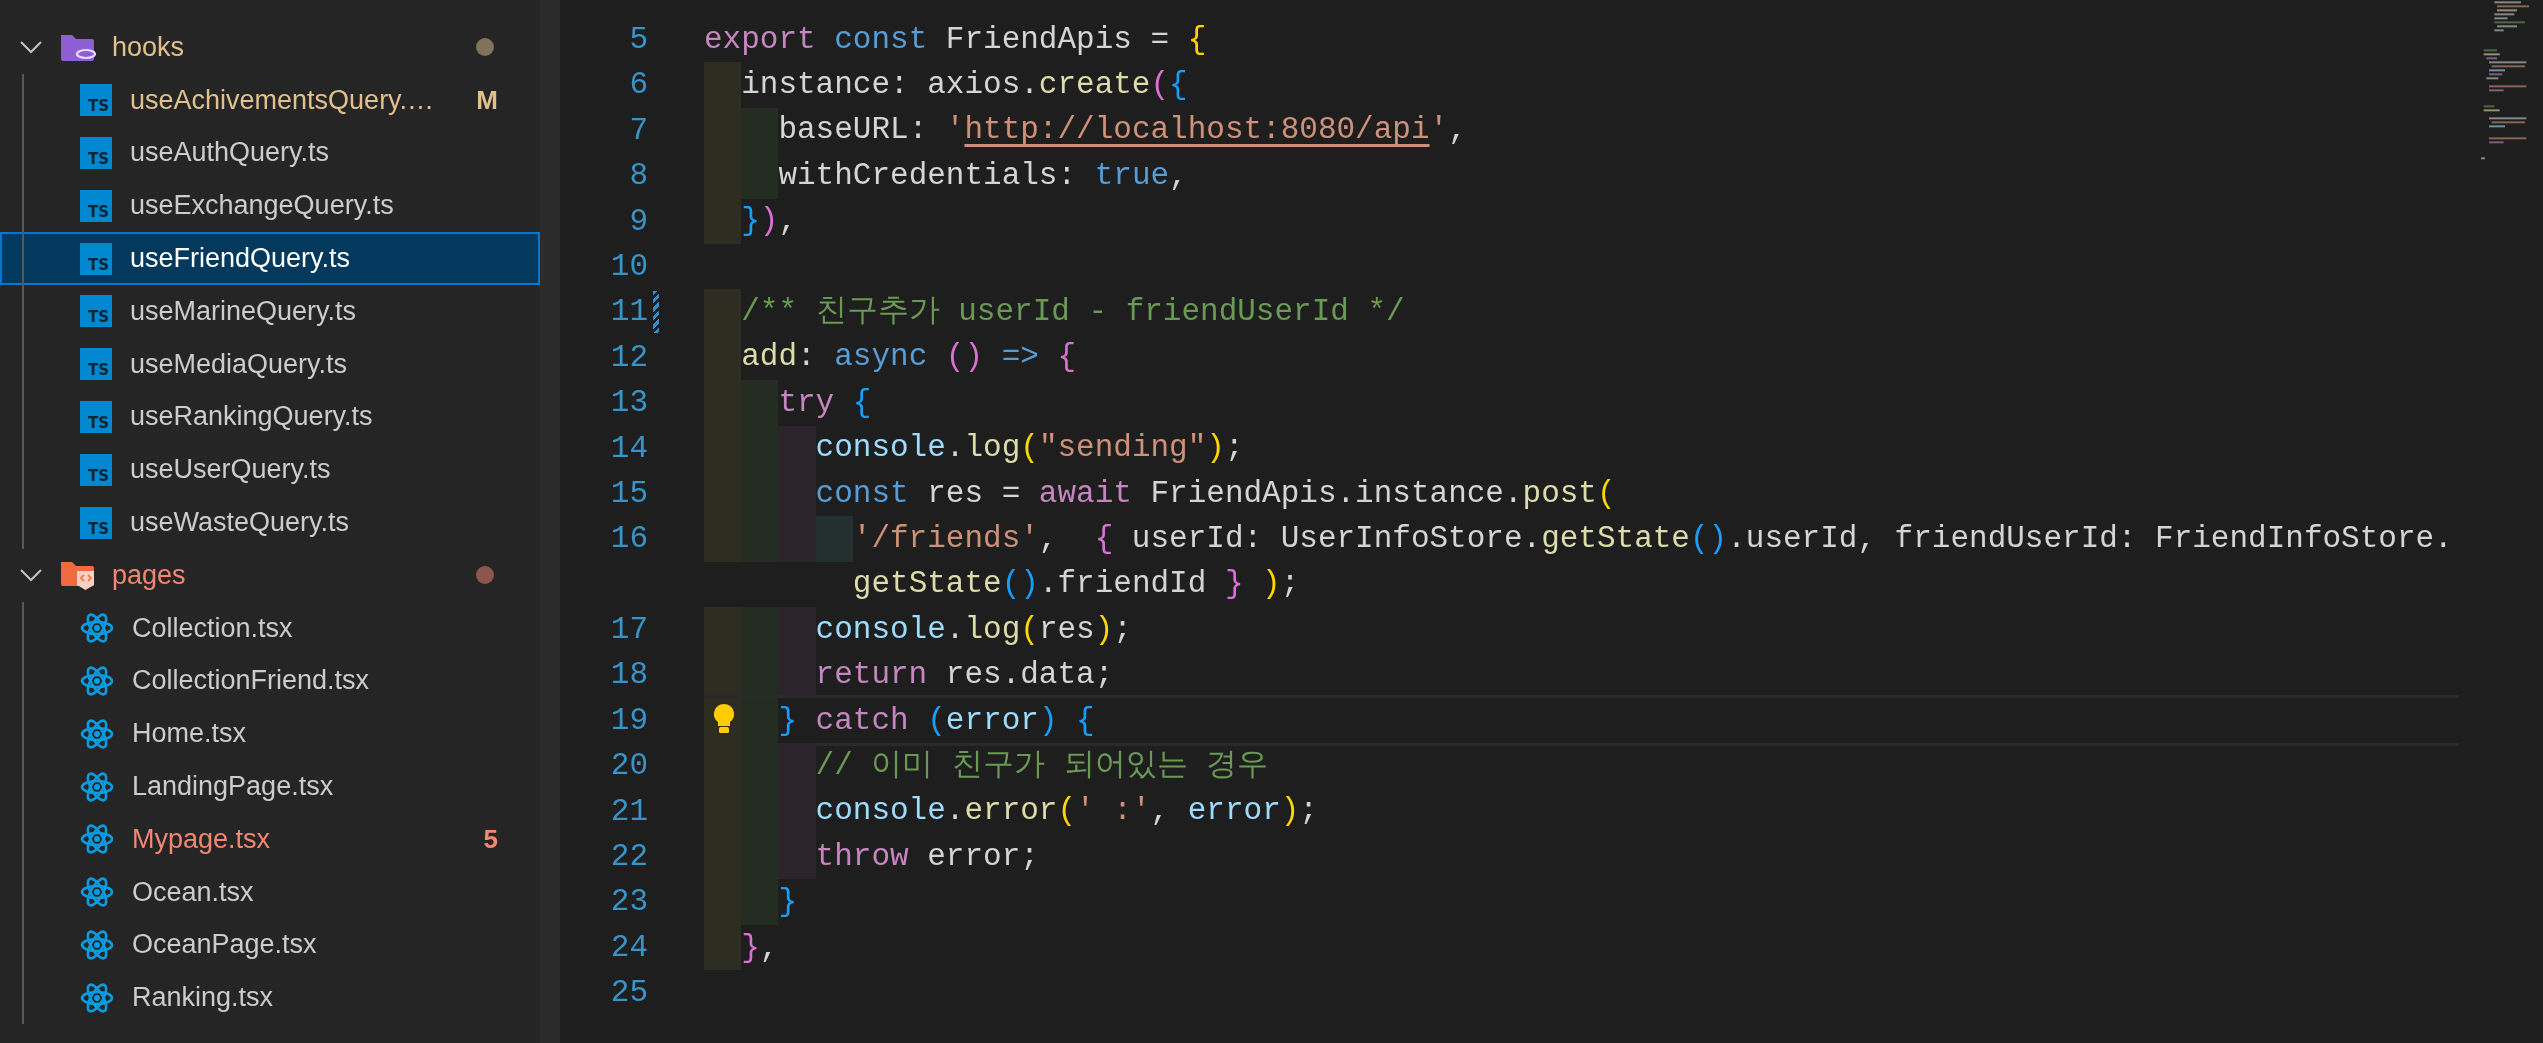 The image size is (2543, 1043). I want to click on code-line: add: async () => {, so click(909, 357).